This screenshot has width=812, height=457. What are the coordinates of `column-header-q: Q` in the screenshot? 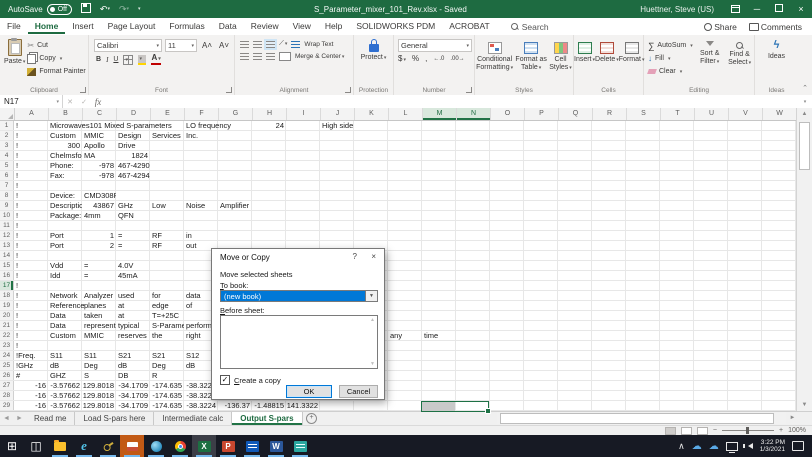 It's located at (576, 114).